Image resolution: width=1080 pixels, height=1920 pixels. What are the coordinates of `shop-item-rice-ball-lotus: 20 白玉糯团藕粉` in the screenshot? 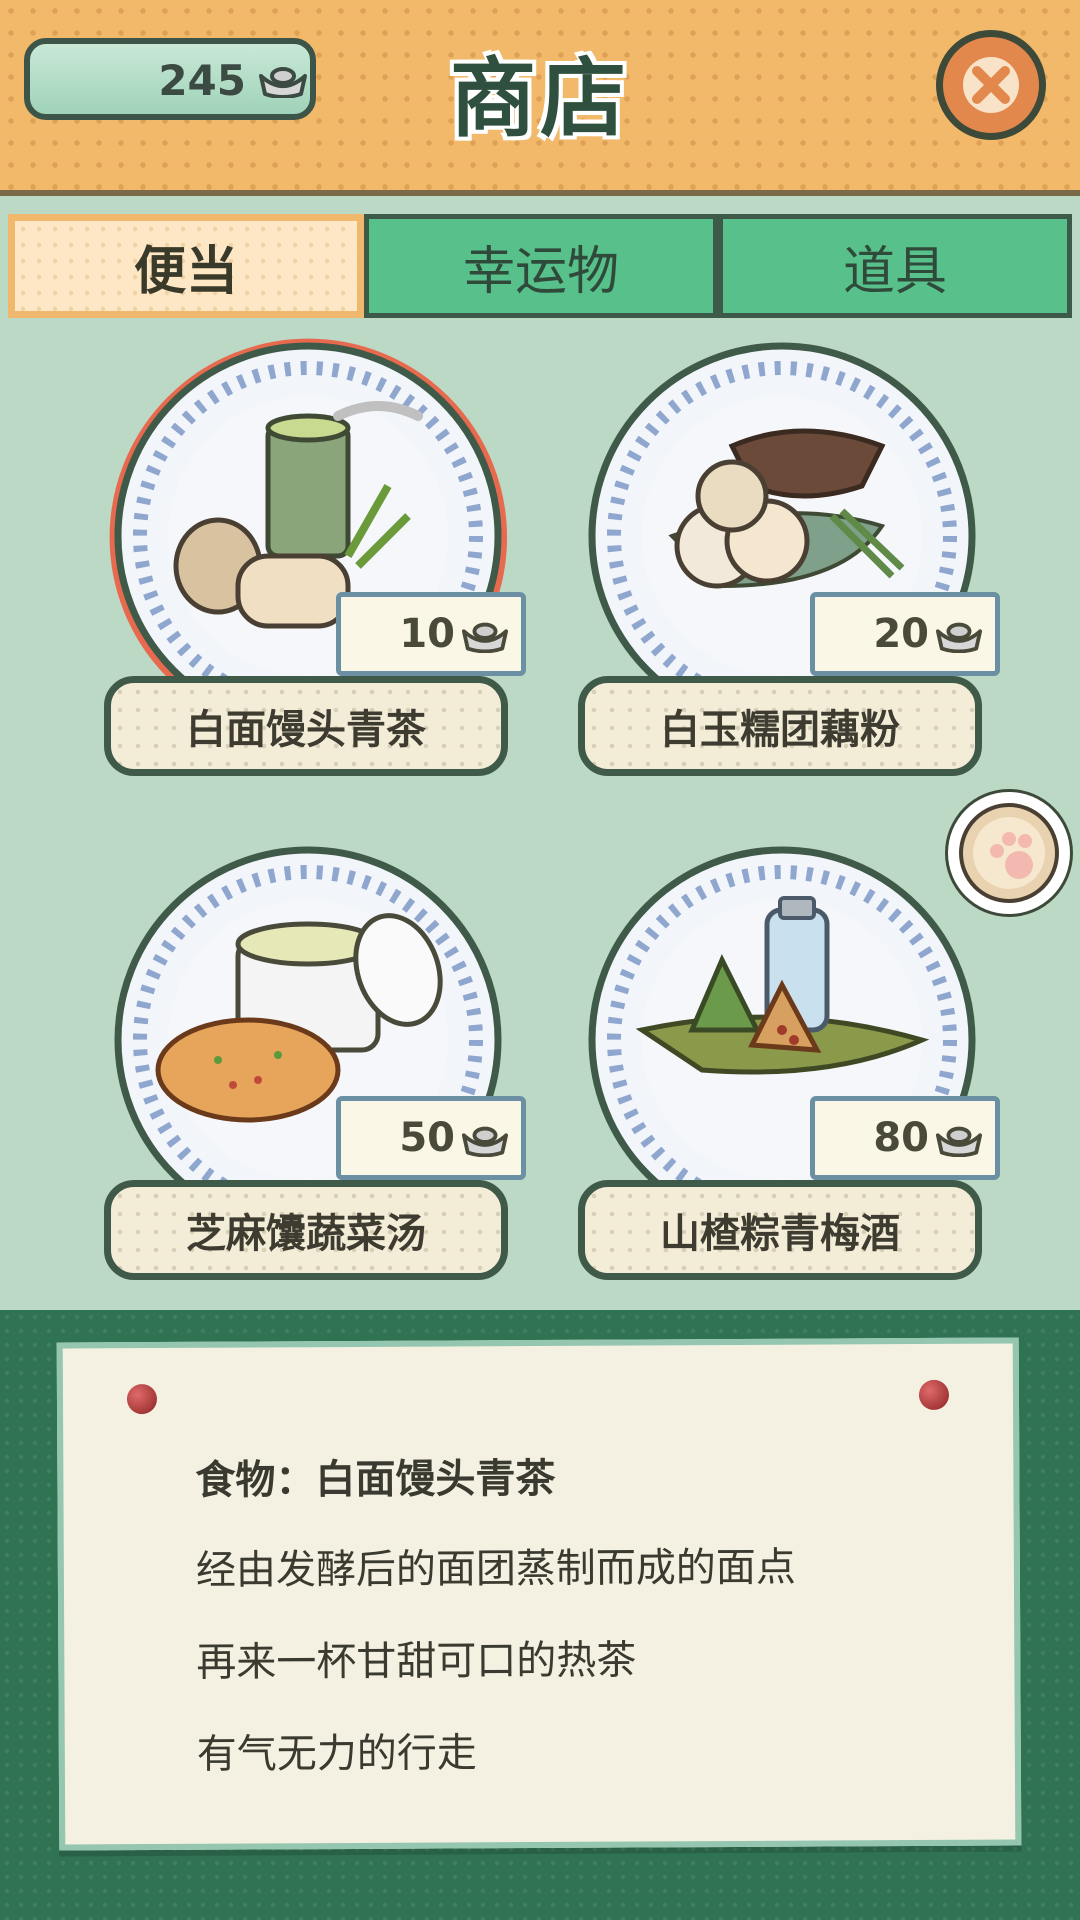 It's located at (785, 556).